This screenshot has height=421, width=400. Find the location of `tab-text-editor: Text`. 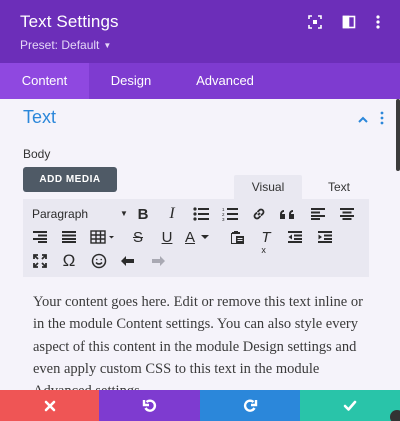

tab-text-editor: Text is located at coordinates (339, 187).